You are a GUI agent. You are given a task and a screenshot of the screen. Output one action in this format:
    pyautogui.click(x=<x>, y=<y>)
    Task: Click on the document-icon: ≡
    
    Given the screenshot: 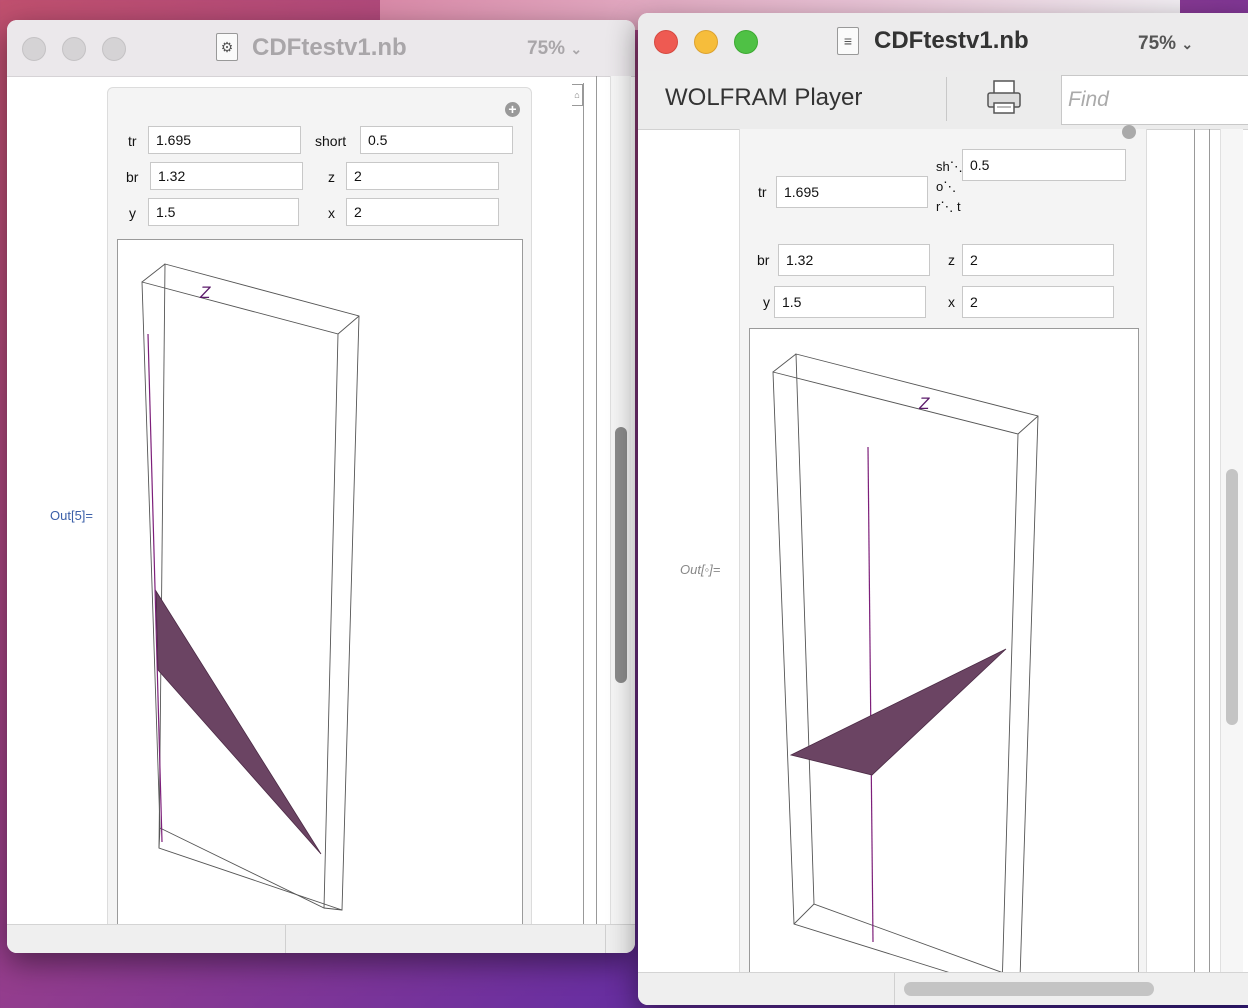 What is the action you would take?
    pyautogui.click(x=848, y=41)
    